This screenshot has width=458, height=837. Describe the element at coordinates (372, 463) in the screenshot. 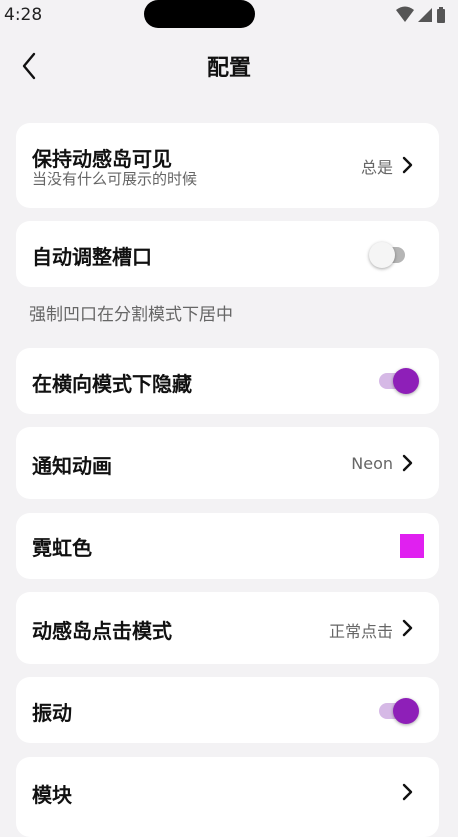

I see `setting-value: Neon` at that location.